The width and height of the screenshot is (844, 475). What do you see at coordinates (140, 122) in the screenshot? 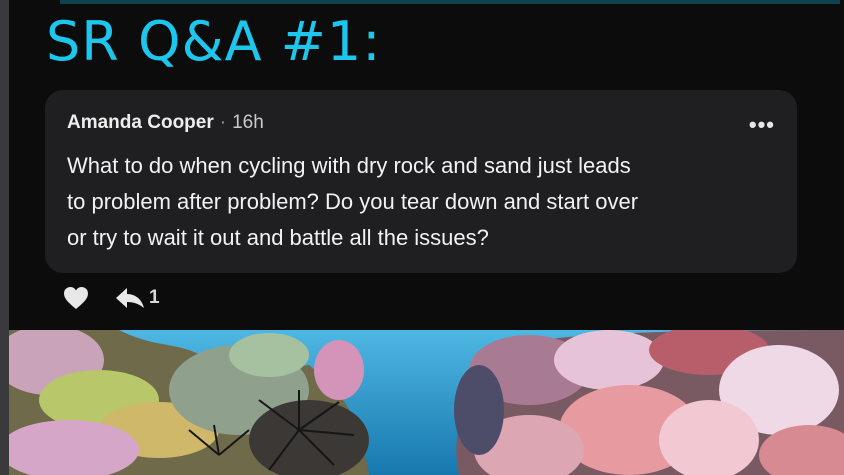
I see `author-name: Amanda Cooper` at bounding box center [140, 122].